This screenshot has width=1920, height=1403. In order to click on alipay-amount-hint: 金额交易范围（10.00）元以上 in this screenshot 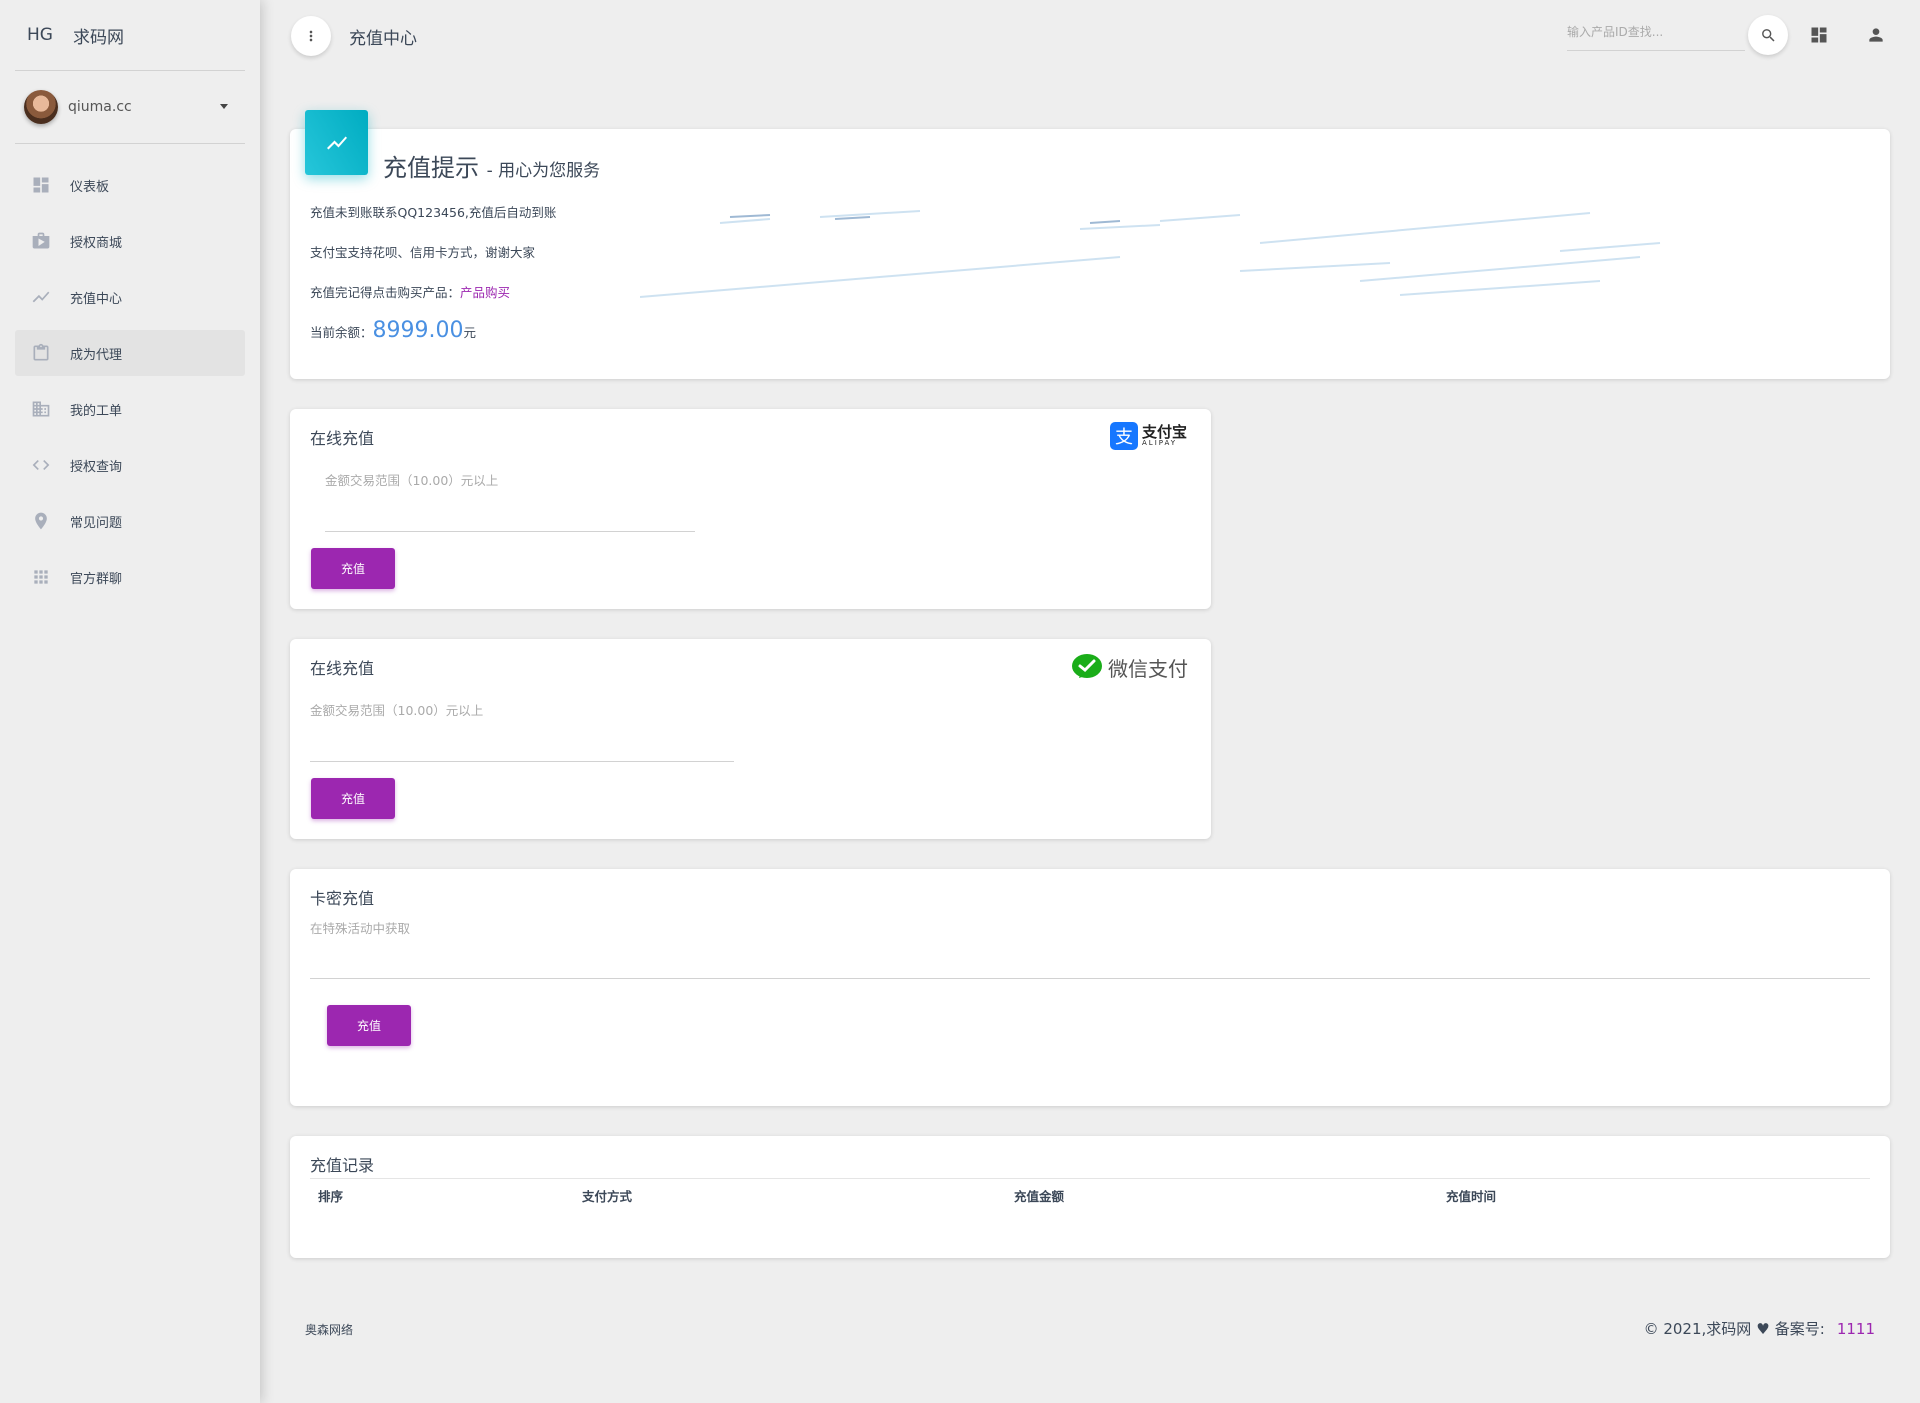, I will do `click(412, 480)`.